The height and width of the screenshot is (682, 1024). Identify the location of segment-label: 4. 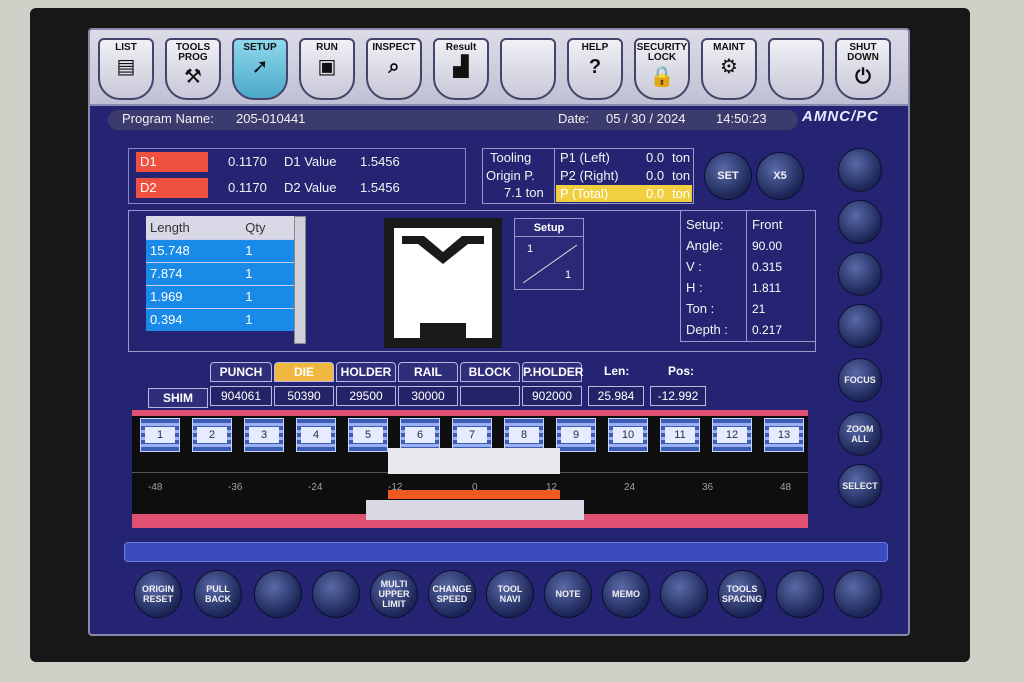
(316, 435).